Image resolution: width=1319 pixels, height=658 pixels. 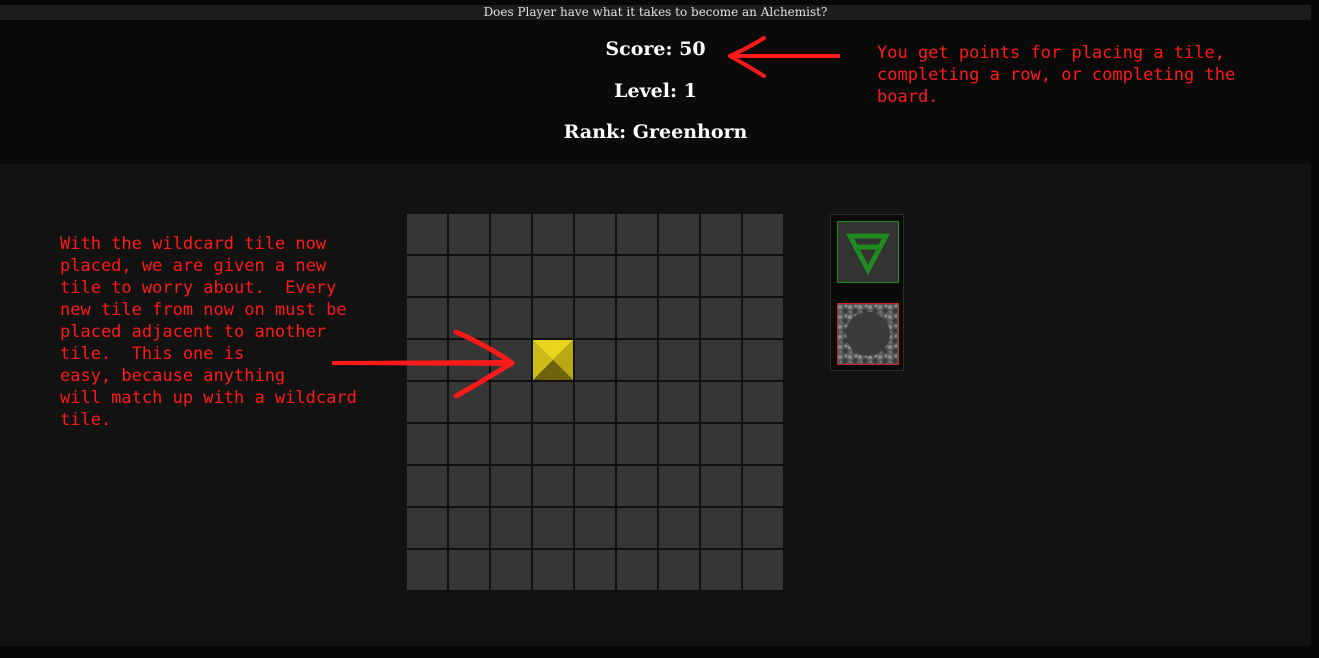 I want to click on next-tile, so click(x=868, y=334).